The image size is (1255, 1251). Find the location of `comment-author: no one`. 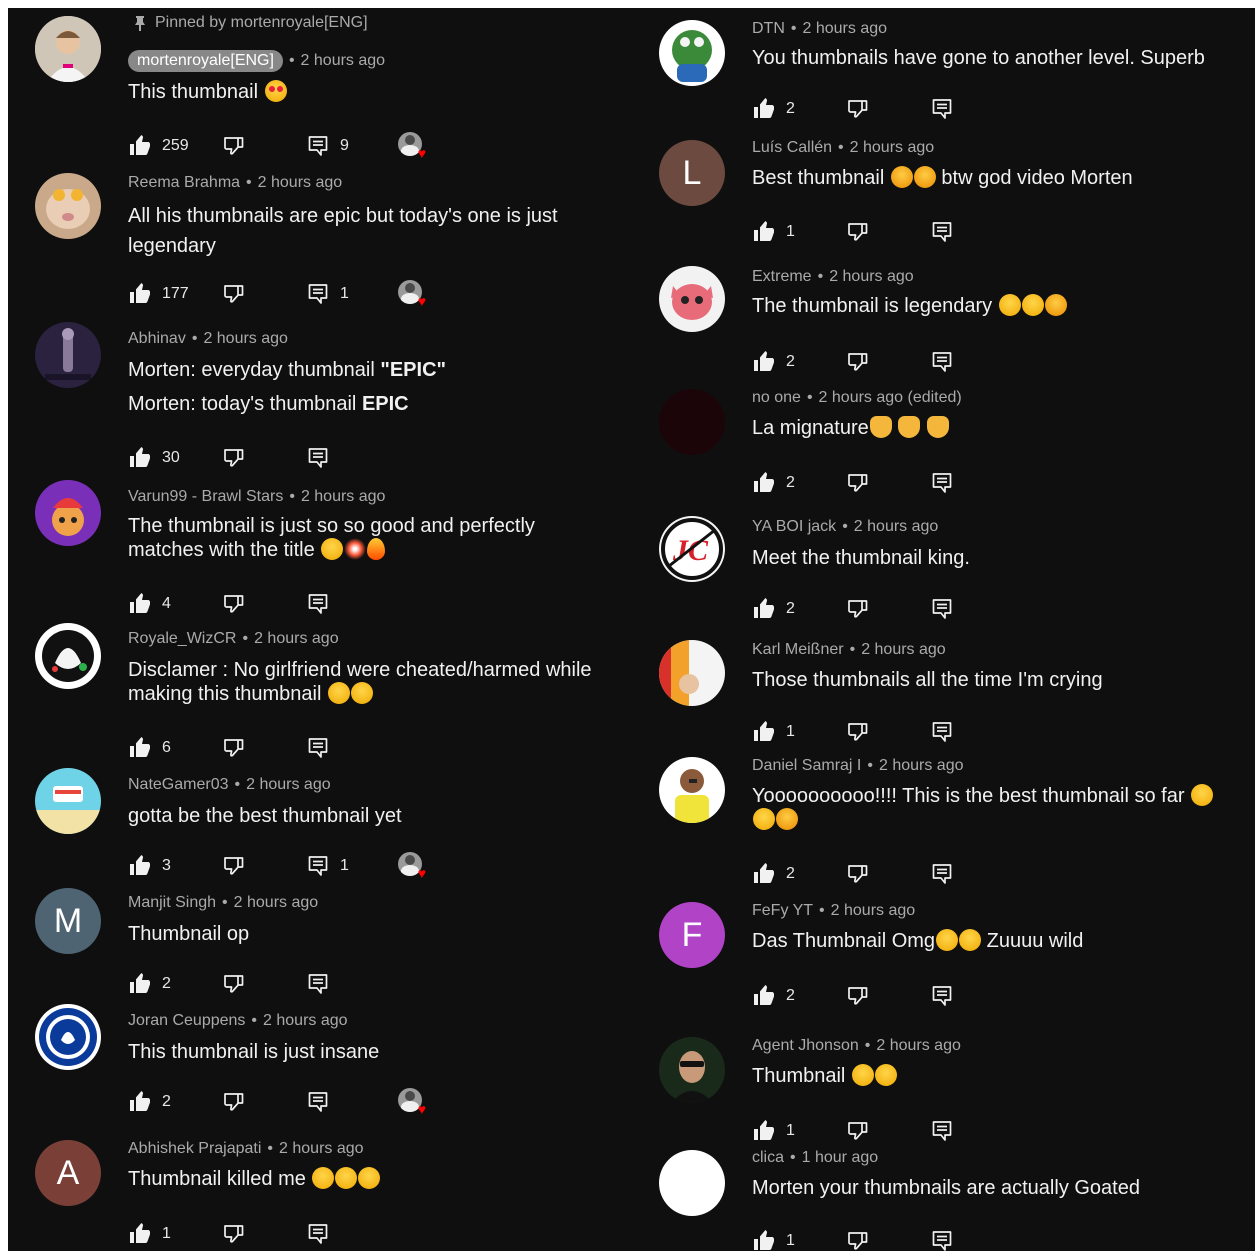

comment-author: no one is located at coordinates (776, 398).